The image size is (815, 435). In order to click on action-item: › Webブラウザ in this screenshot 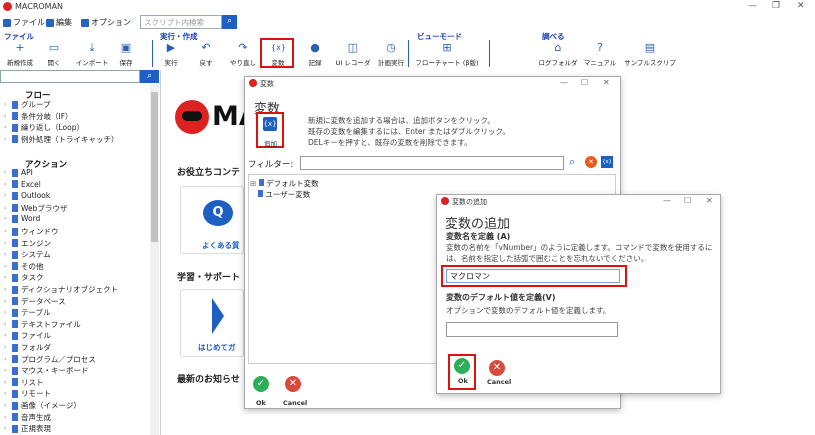, I will do `click(35, 208)`.